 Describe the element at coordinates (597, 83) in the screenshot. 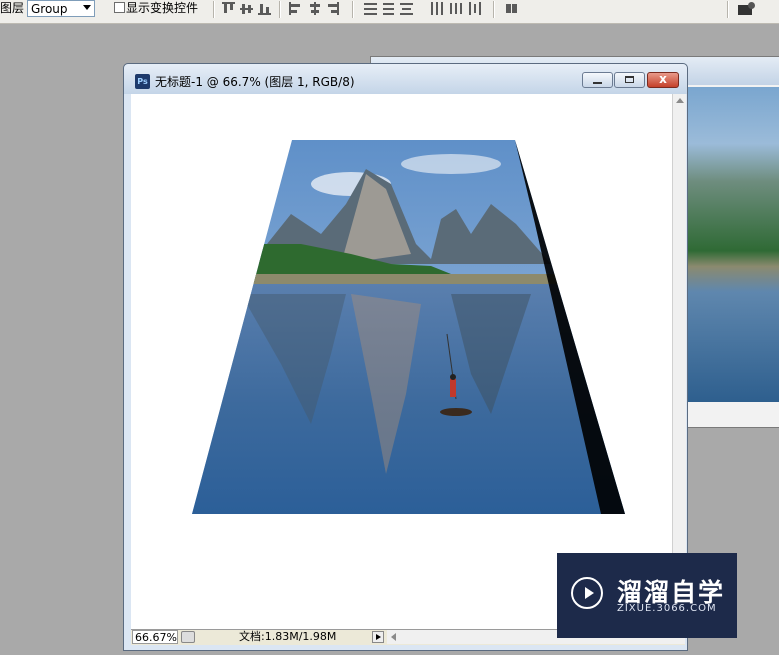

I see `minimize-icon` at that location.